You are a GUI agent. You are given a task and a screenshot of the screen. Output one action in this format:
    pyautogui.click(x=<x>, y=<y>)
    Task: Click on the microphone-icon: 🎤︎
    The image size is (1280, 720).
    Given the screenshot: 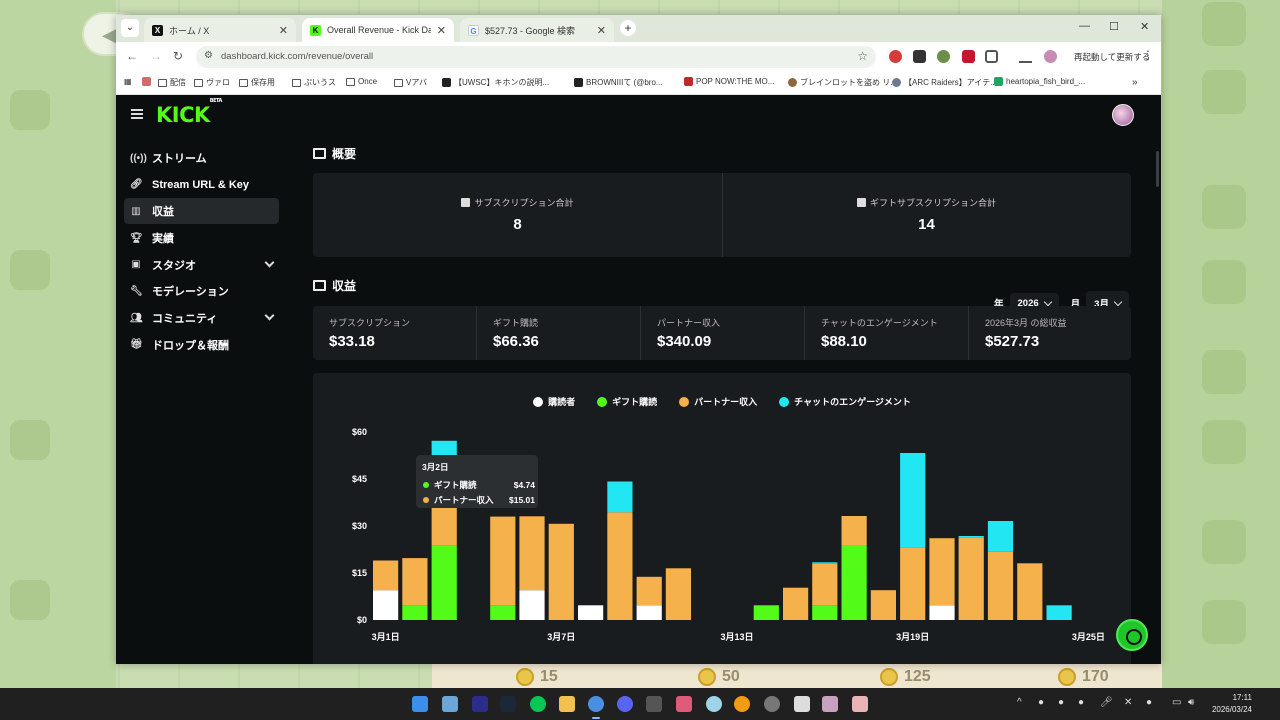 What is the action you would take?
    pyautogui.click(x=1106, y=702)
    